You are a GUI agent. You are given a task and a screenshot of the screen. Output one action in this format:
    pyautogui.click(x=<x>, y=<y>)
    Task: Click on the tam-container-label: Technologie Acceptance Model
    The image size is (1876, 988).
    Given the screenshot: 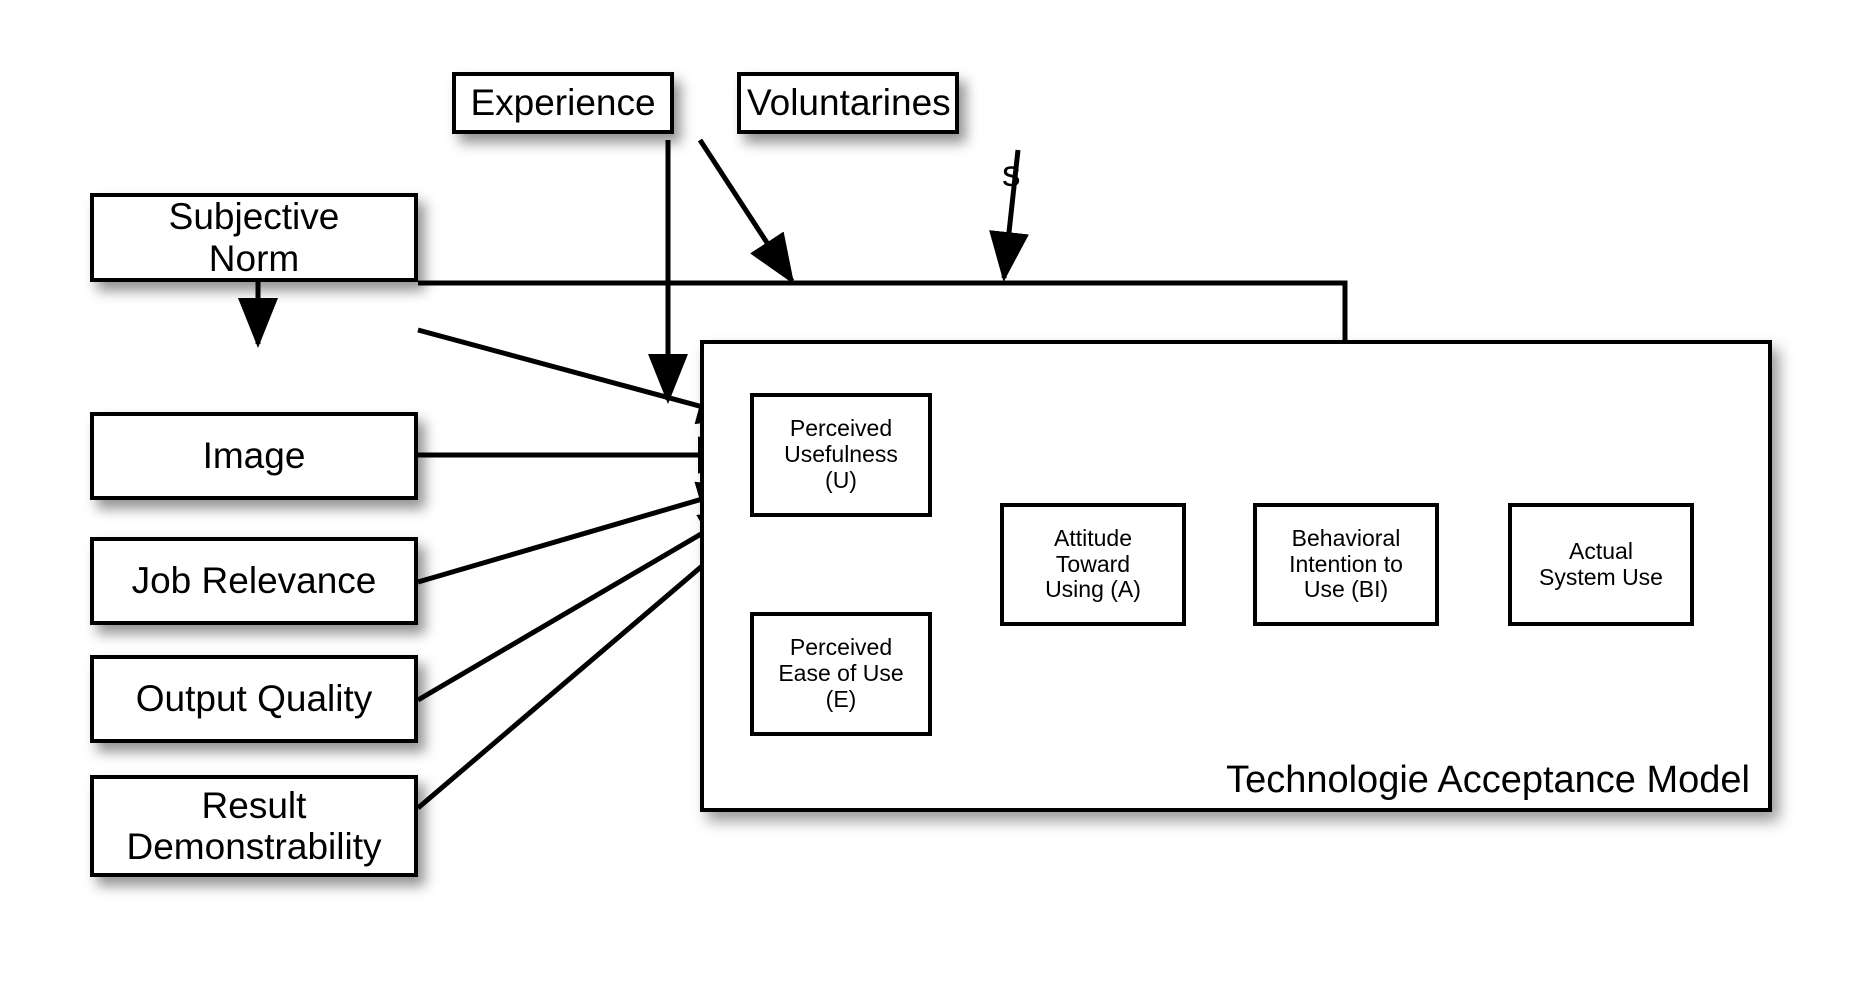 What is the action you would take?
    pyautogui.click(x=1488, y=780)
    